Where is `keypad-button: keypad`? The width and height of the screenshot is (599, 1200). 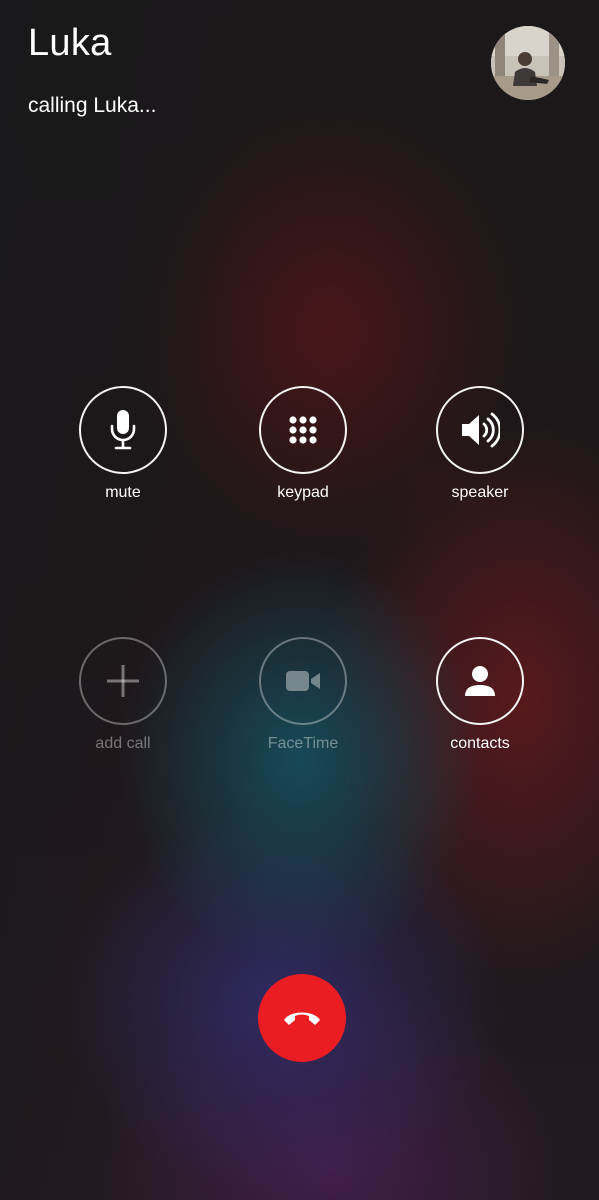 keypad-button: keypad is located at coordinates (303, 443).